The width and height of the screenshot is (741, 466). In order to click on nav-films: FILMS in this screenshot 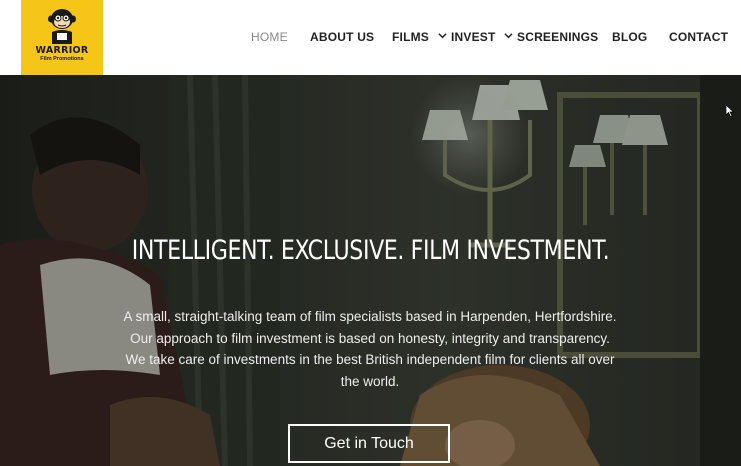, I will do `click(419, 37)`.